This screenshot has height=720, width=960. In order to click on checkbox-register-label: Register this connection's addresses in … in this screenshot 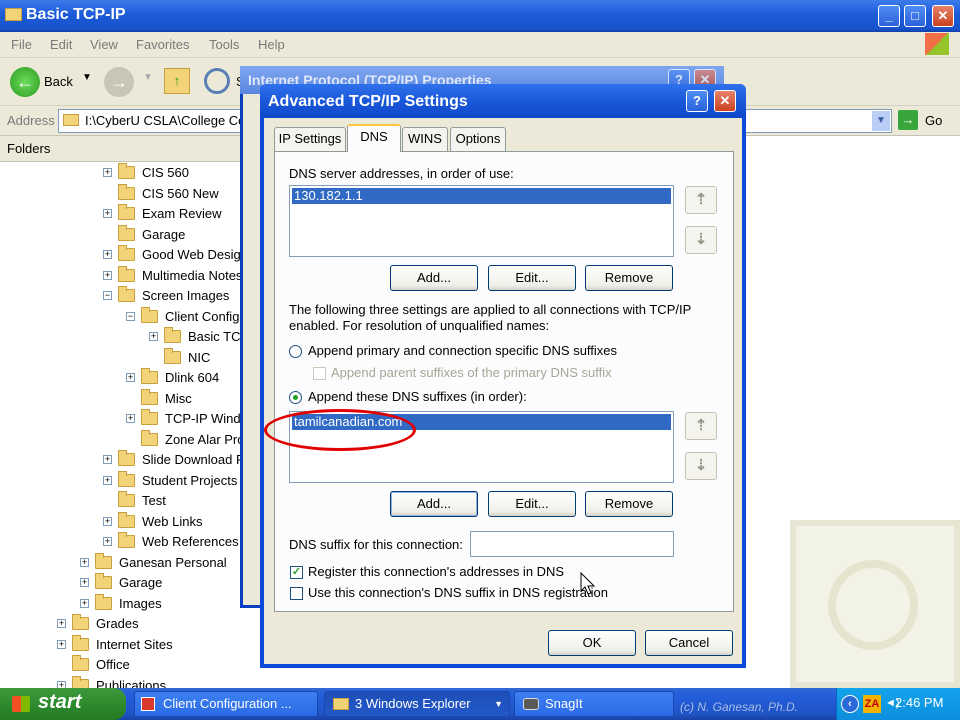, I will do `click(436, 571)`.